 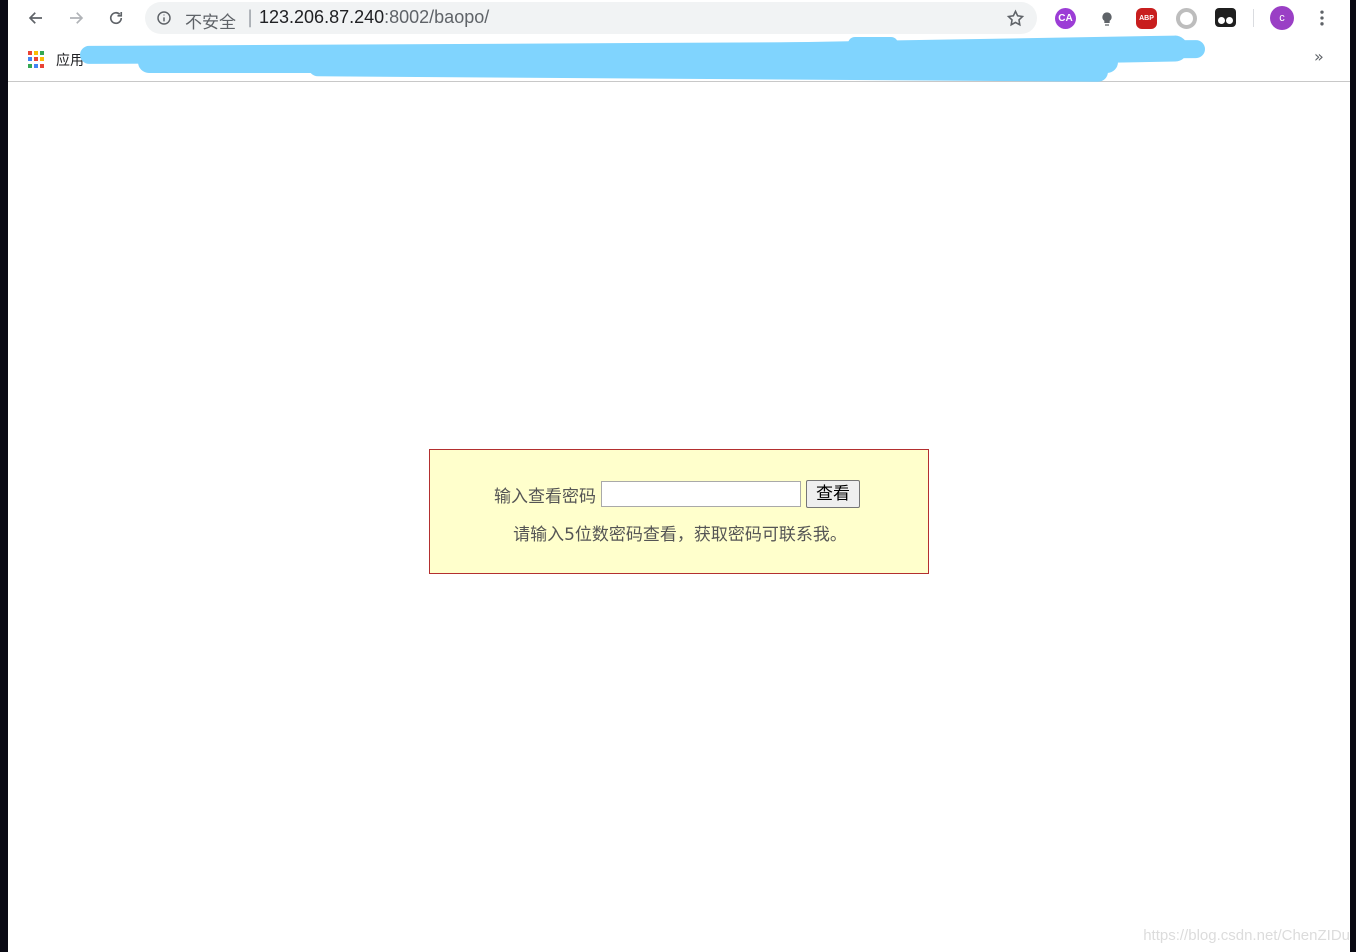 I want to click on url-text: 123.206.87.240:8002/baopo/, so click(x=374, y=17).